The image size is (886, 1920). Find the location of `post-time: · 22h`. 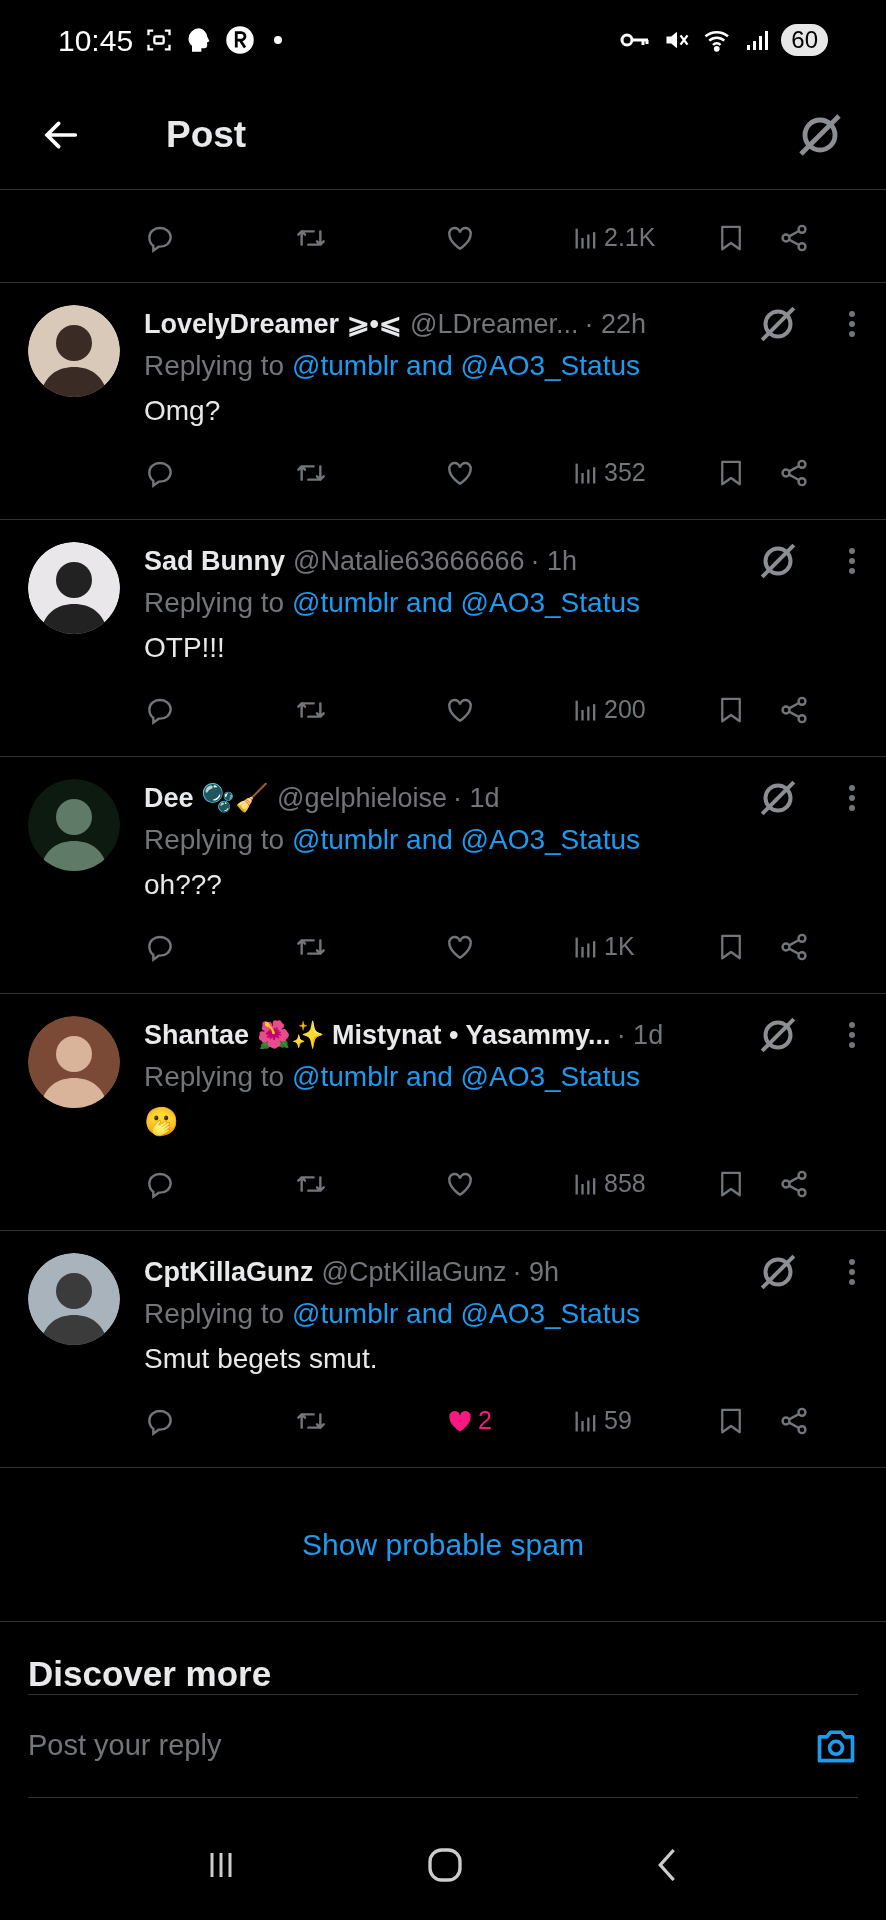

post-time: · 22h is located at coordinates (615, 324).